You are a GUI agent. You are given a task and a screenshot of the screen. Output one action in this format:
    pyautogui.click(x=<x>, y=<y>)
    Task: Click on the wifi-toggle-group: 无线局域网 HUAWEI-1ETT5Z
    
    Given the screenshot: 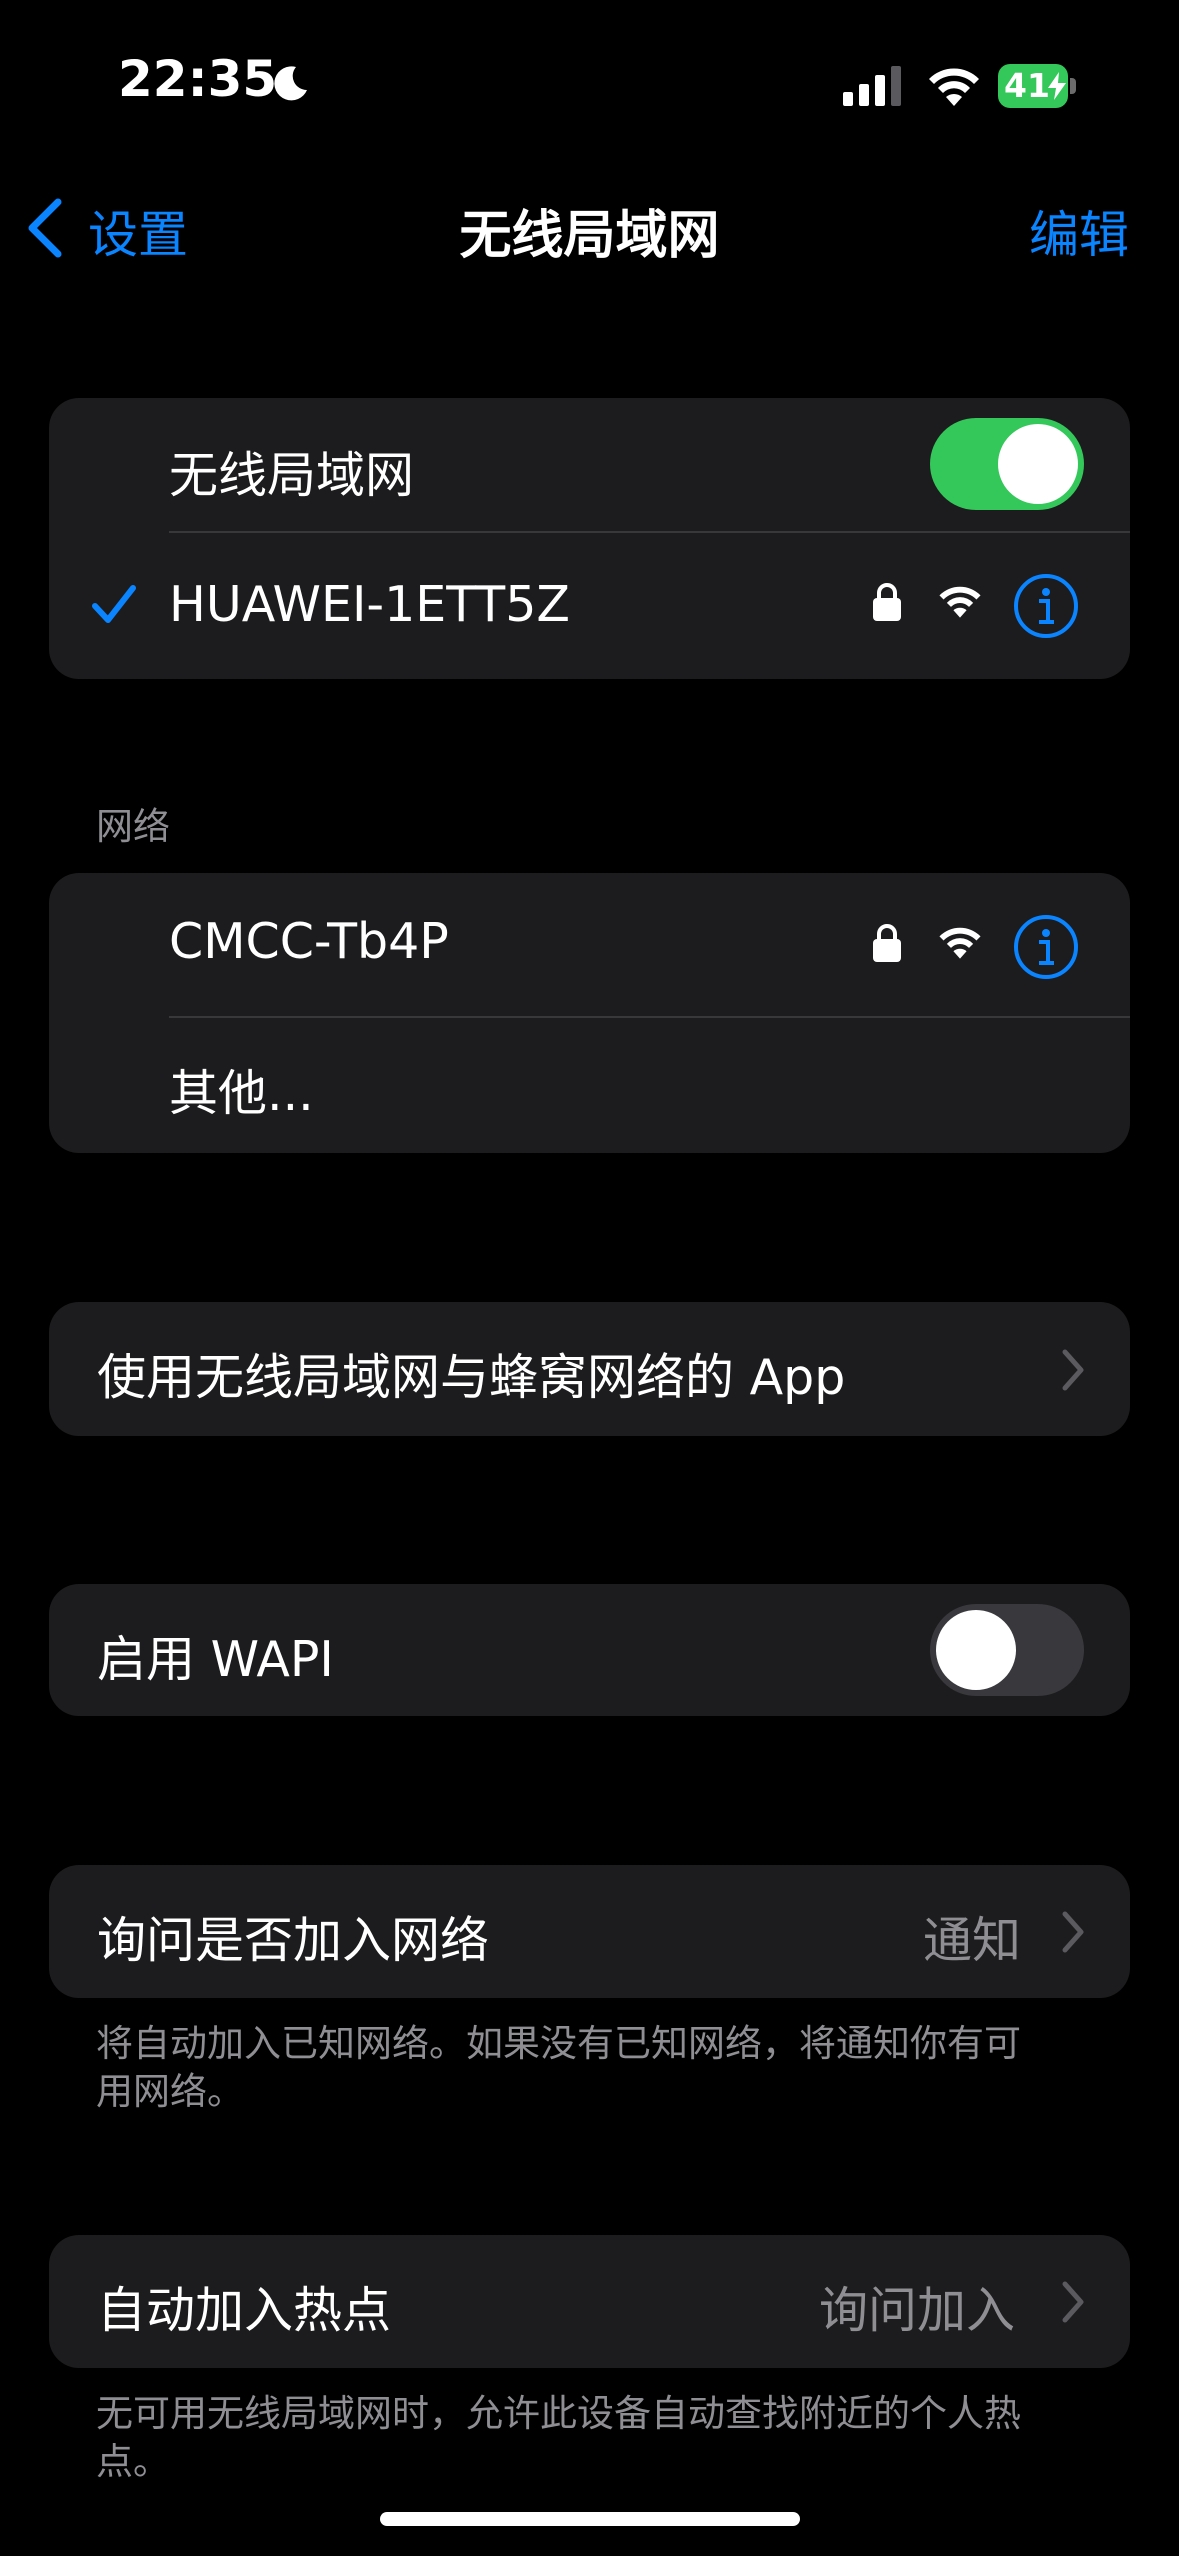 What is the action you would take?
    pyautogui.click(x=589, y=538)
    